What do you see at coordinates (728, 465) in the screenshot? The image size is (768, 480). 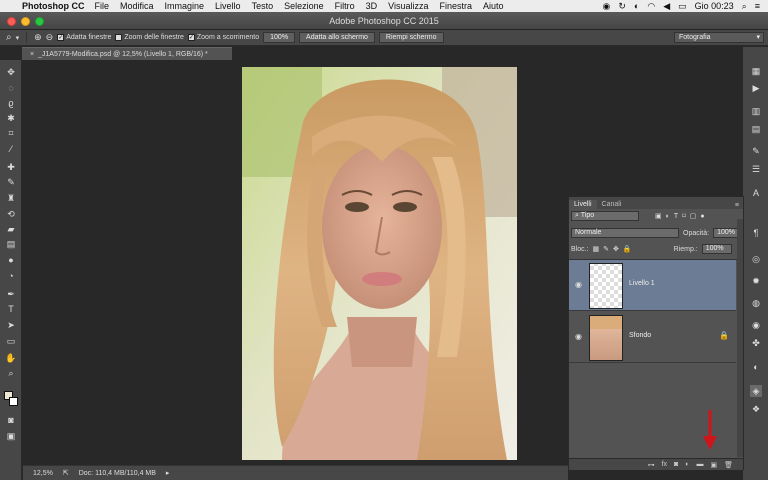 I see `delete-layer-icon: 🗑` at bounding box center [728, 465].